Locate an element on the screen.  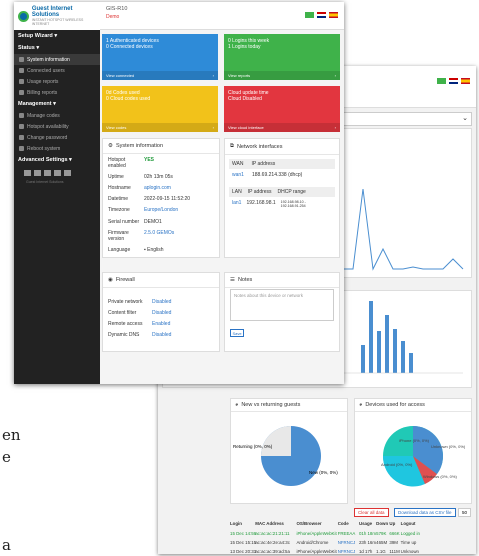
gear-icon: ⚙ is located at coordinates (110, 146).